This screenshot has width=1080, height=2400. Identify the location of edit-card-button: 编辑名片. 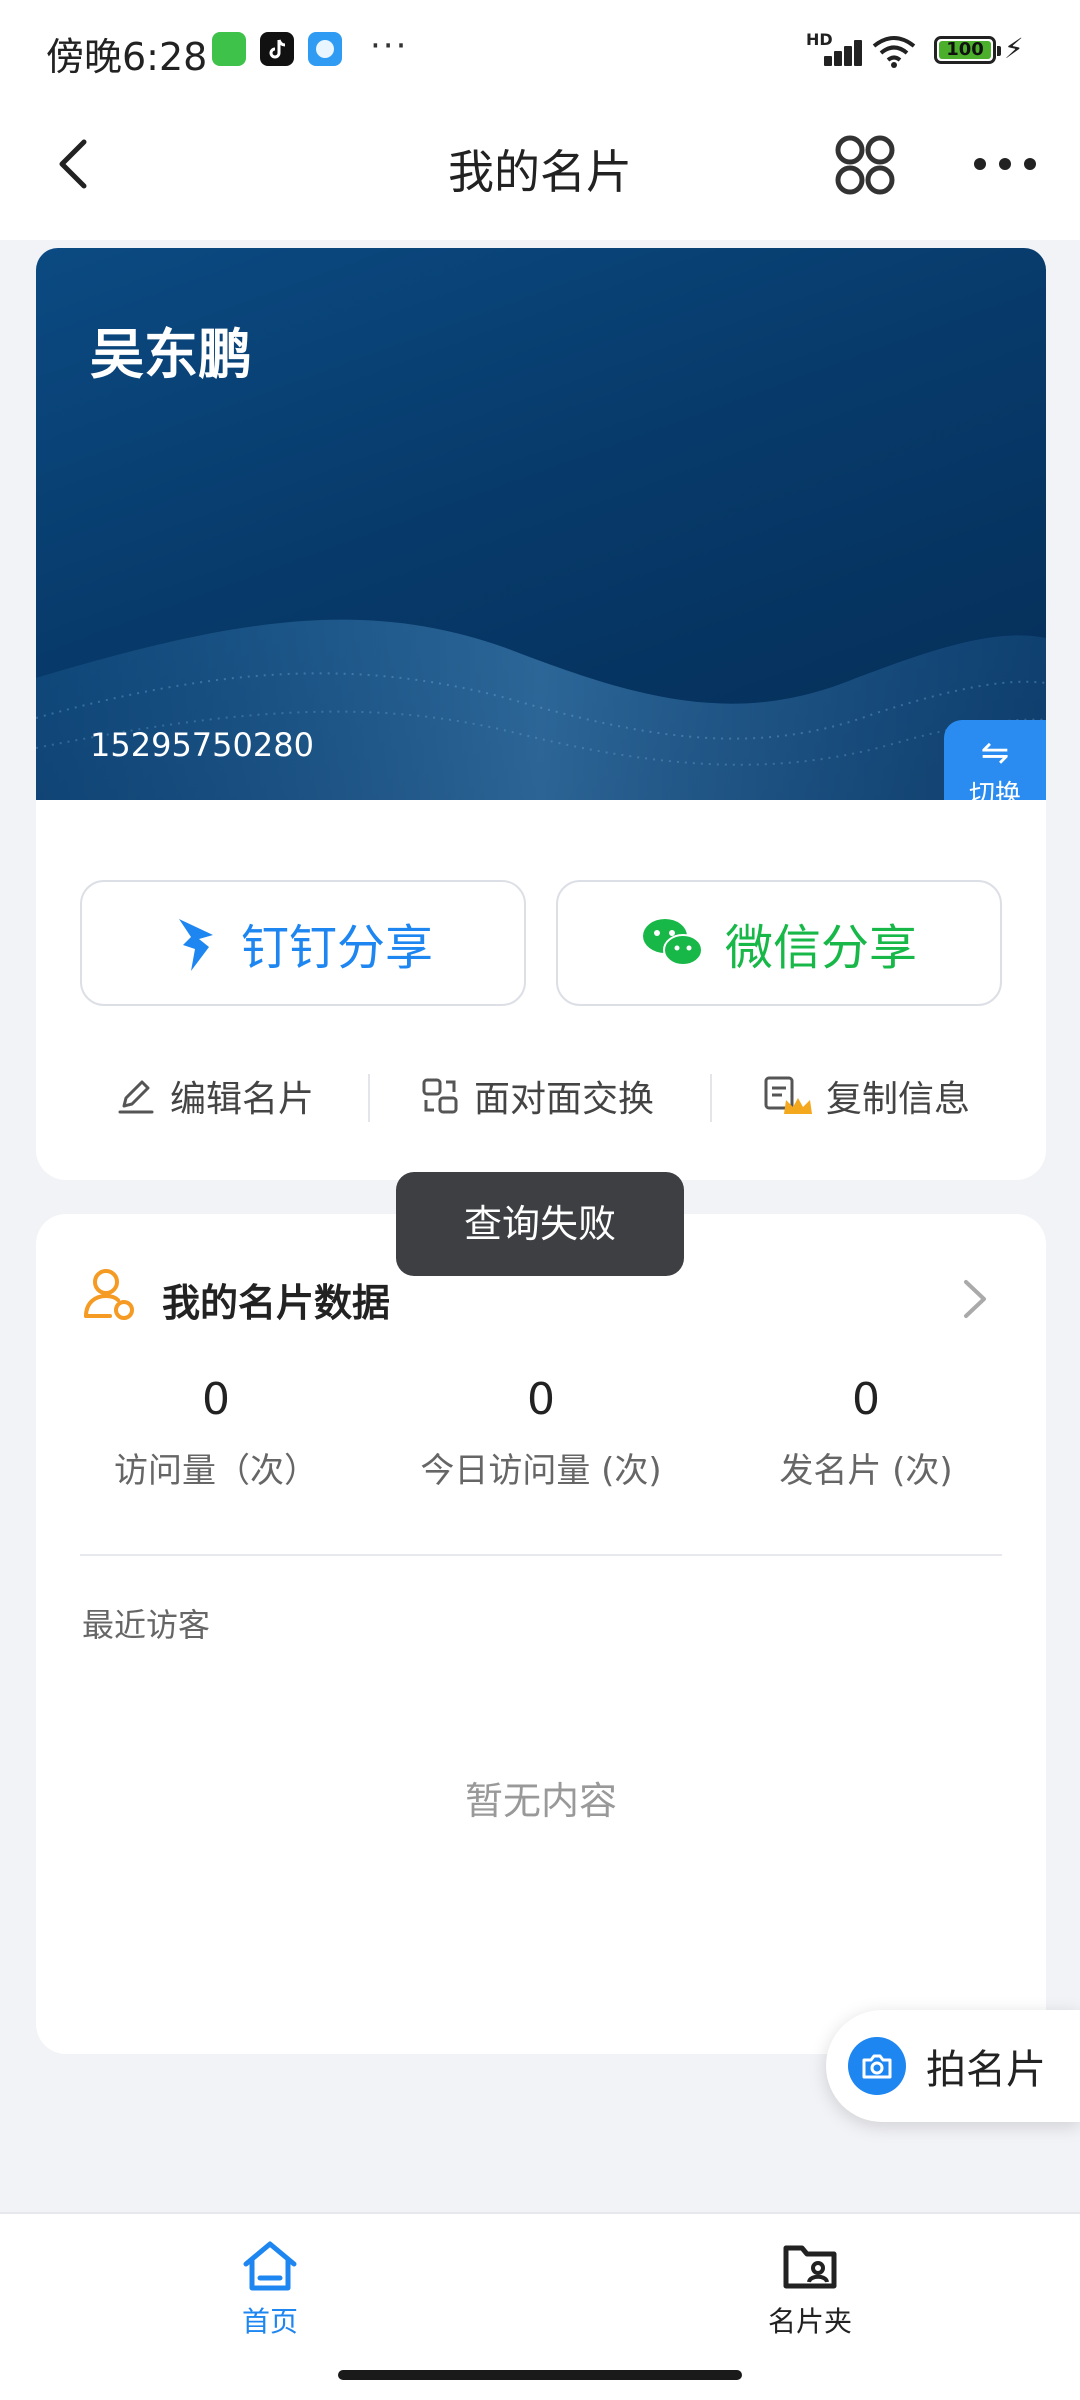
(215, 1096).